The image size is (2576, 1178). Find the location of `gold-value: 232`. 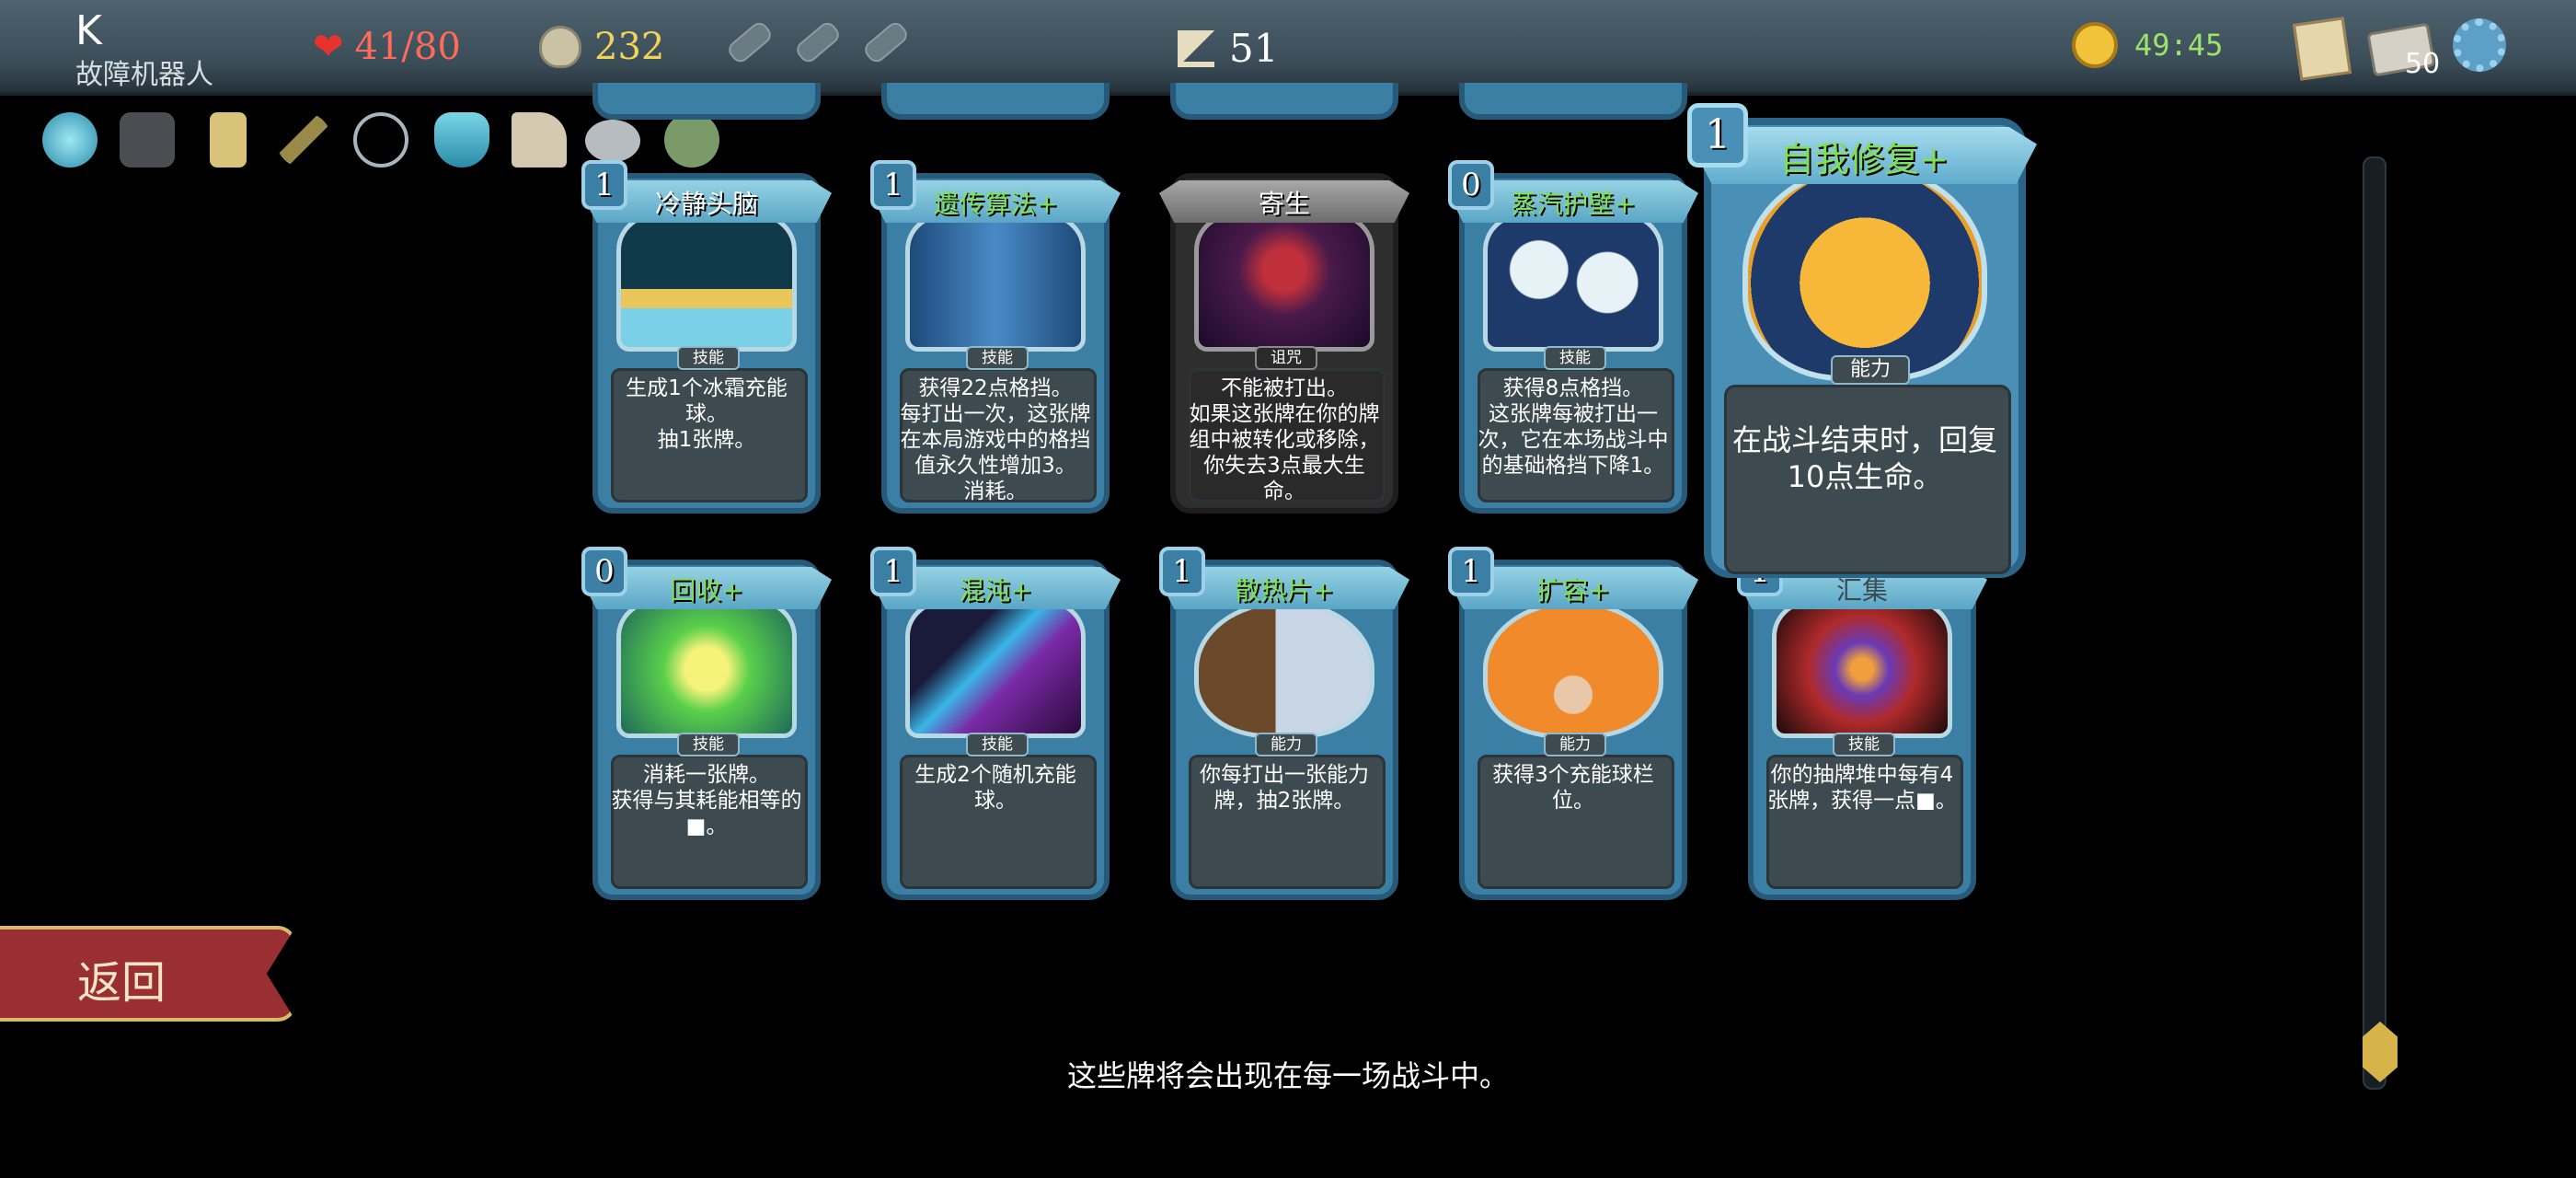

gold-value: 232 is located at coordinates (629, 47).